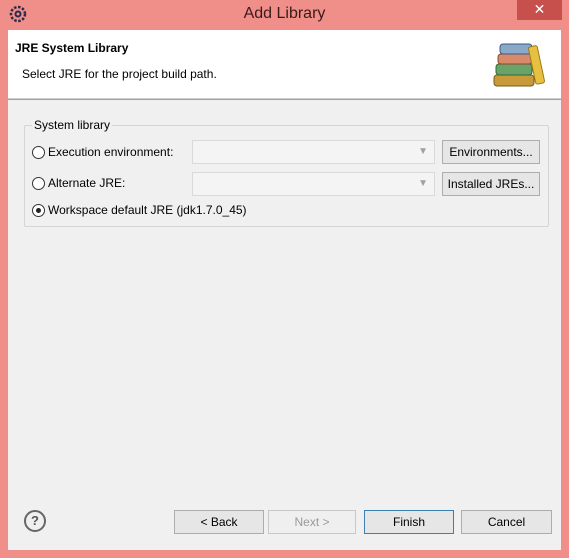  What do you see at coordinates (38, 183) in the screenshot?
I see `alternate-jre-radio` at bounding box center [38, 183].